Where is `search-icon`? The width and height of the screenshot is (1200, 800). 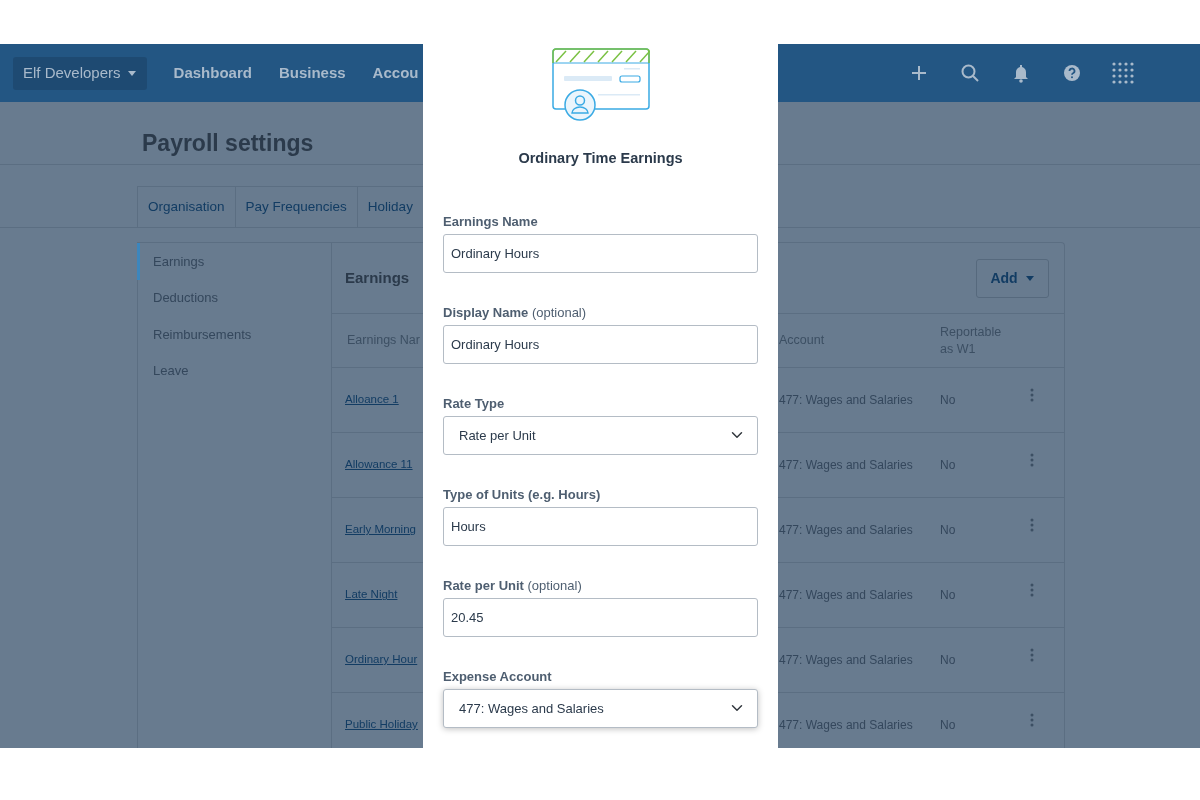
search-icon is located at coordinates (970, 73).